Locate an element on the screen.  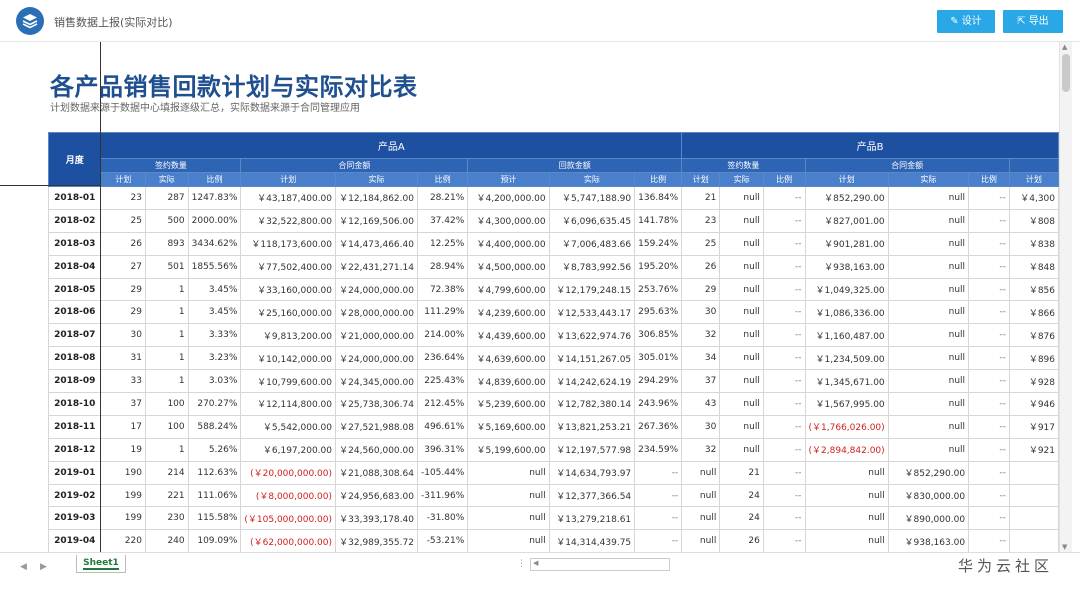
data-cell: -311.96% is located at coordinates (442, 495).